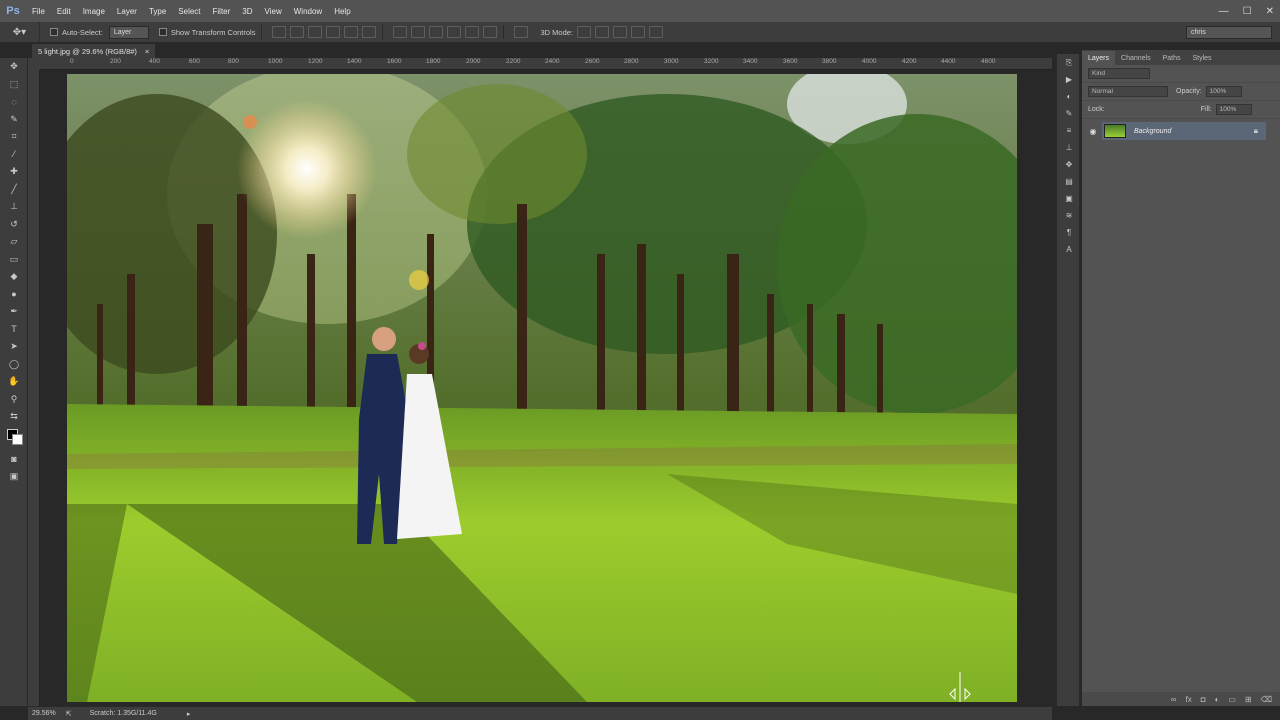 This screenshot has height=720, width=1280. Describe the element at coordinates (94, 51) in the screenshot. I see `document-tab: 5 light.jpg @ 29.6% (RGB/8#) ×` at that location.